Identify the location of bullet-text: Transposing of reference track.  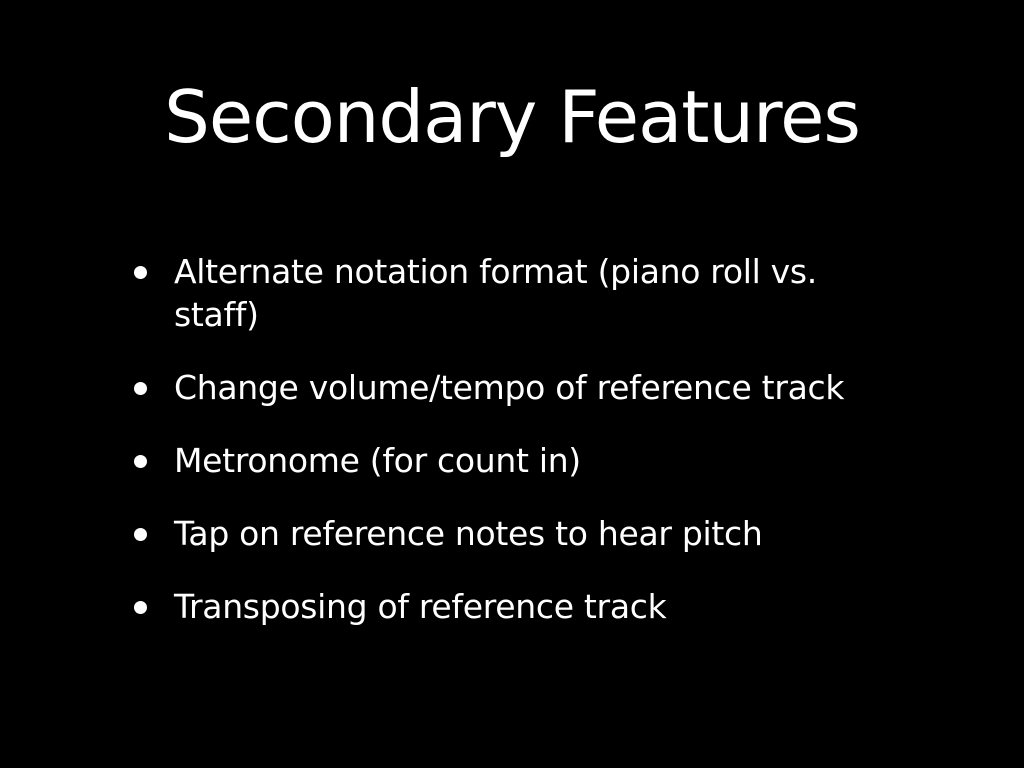
(420, 606).